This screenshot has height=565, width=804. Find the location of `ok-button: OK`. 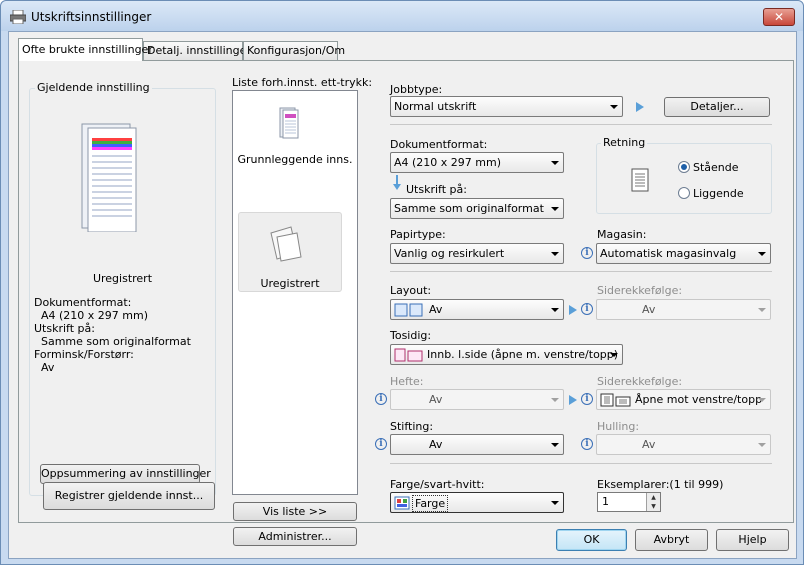

ok-button: OK is located at coordinates (591, 540).